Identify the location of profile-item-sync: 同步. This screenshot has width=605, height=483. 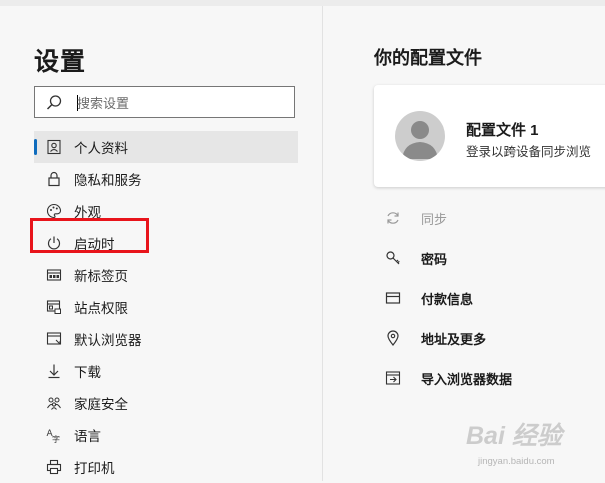
(494, 218).